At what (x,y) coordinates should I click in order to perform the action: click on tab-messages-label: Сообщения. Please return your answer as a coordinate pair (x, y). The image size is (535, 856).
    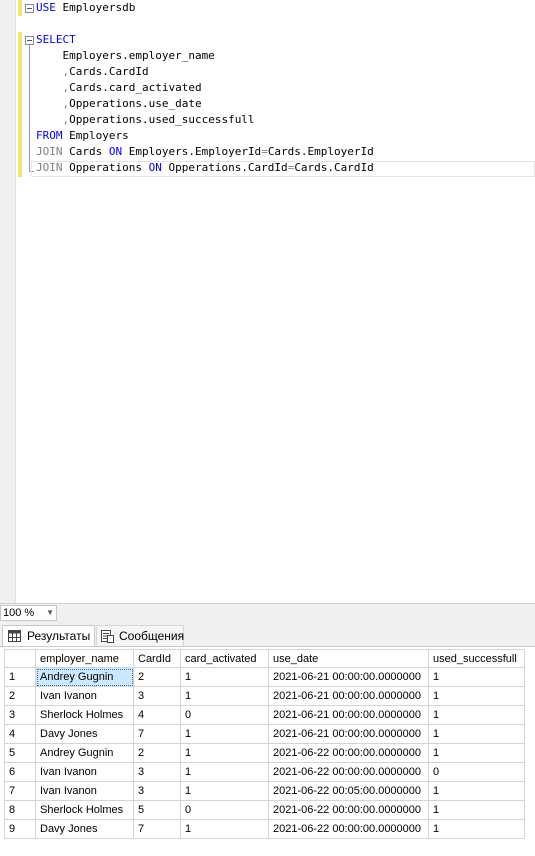
    Looking at the image, I should click on (152, 636).